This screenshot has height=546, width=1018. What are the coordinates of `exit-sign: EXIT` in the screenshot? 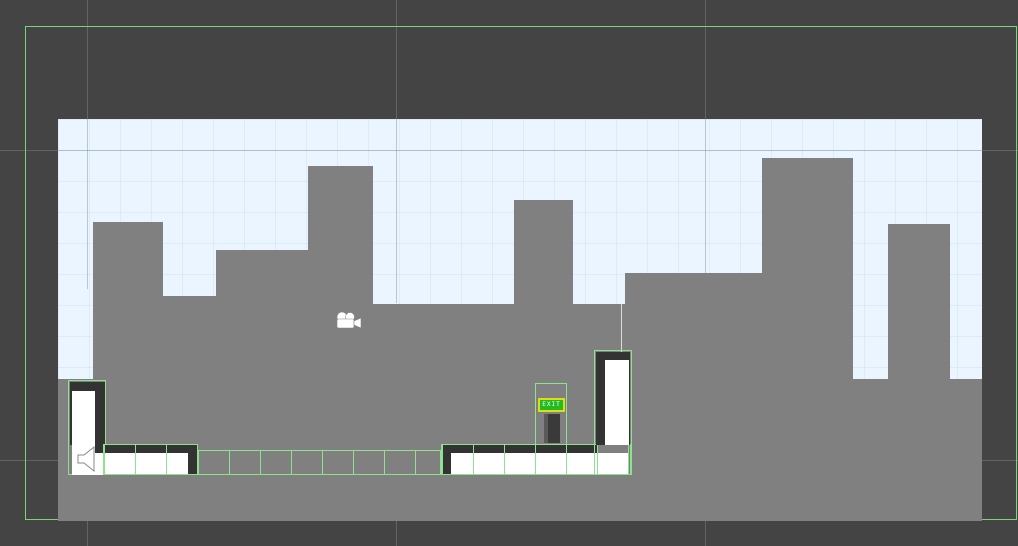 It's located at (551, 405).